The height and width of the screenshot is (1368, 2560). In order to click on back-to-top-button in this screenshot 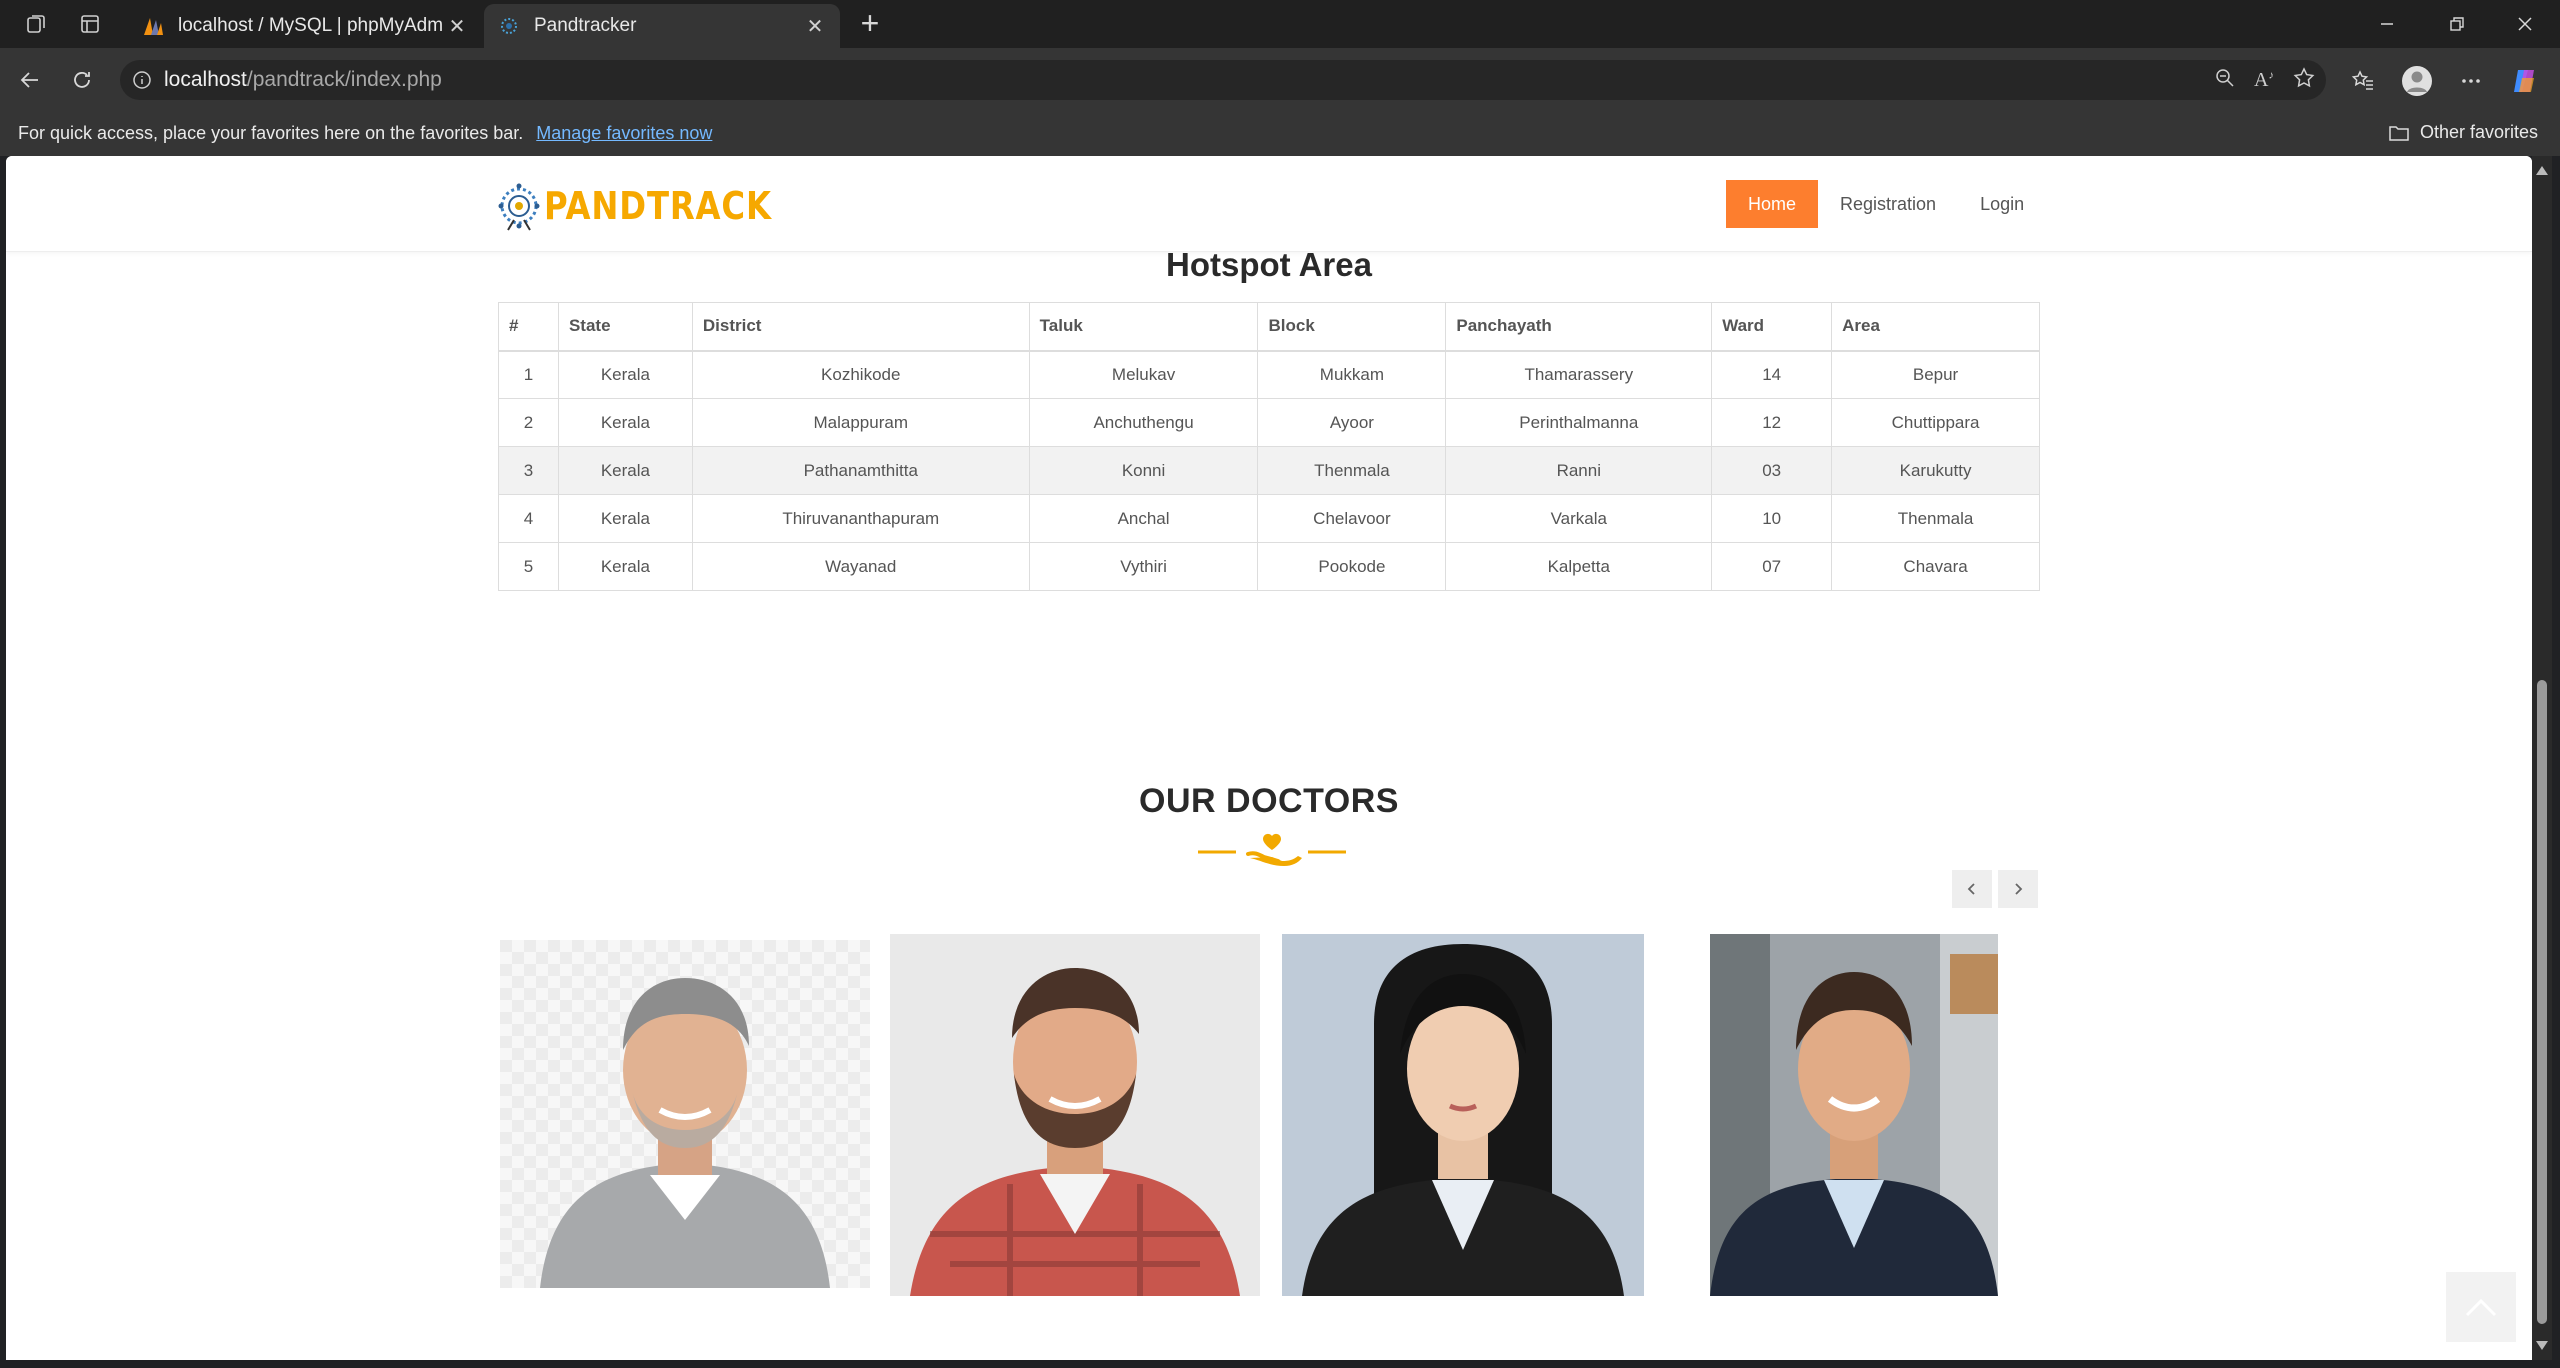, I will do `click(2481, 1307)`.